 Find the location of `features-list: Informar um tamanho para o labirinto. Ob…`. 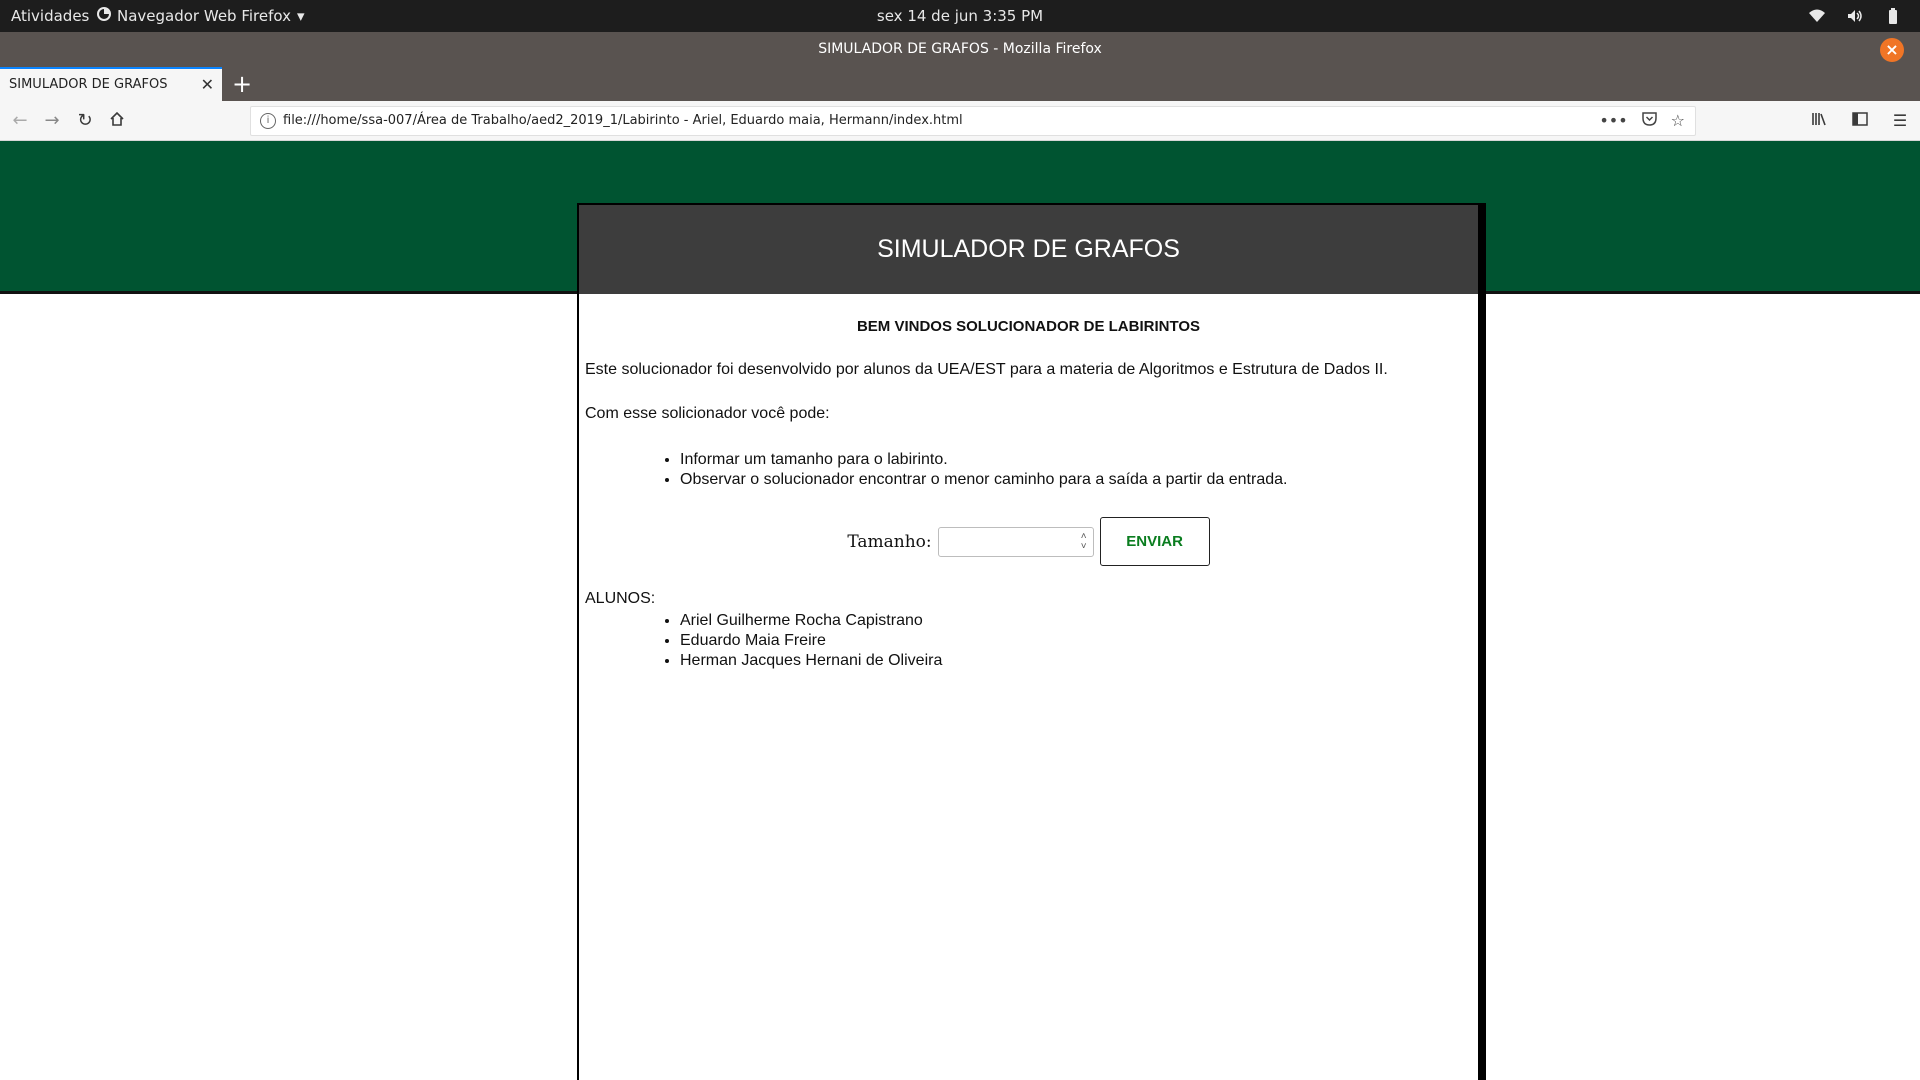

features-list: Informar um tamanho para o labirinto. Ob… is located at coordinates (1028, 470).